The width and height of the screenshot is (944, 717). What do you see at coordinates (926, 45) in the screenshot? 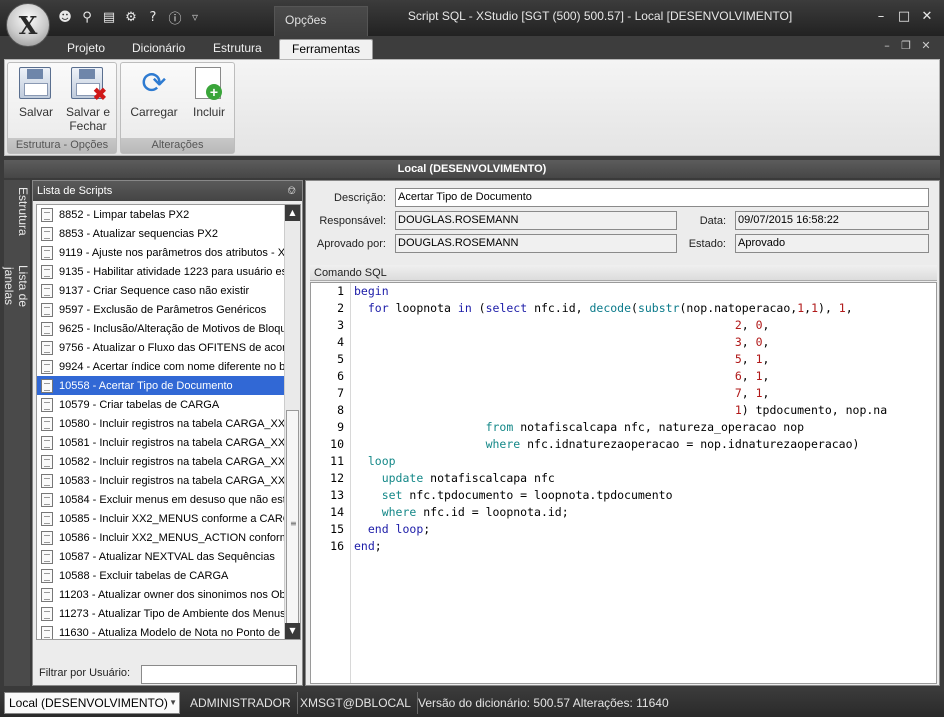
I see `mdi-close-icon: ✕` at bounding box center [926, 45].